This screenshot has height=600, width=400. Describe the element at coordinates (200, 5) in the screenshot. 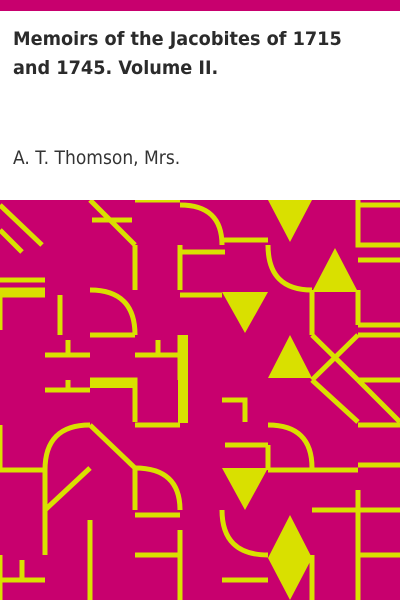

I see `top-accent-bar` at that location.